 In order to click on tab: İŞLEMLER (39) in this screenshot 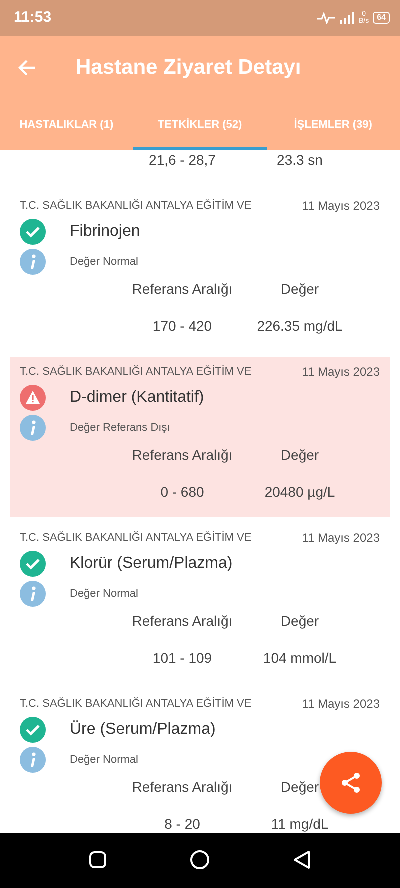, I will do `click(333, 125)`.